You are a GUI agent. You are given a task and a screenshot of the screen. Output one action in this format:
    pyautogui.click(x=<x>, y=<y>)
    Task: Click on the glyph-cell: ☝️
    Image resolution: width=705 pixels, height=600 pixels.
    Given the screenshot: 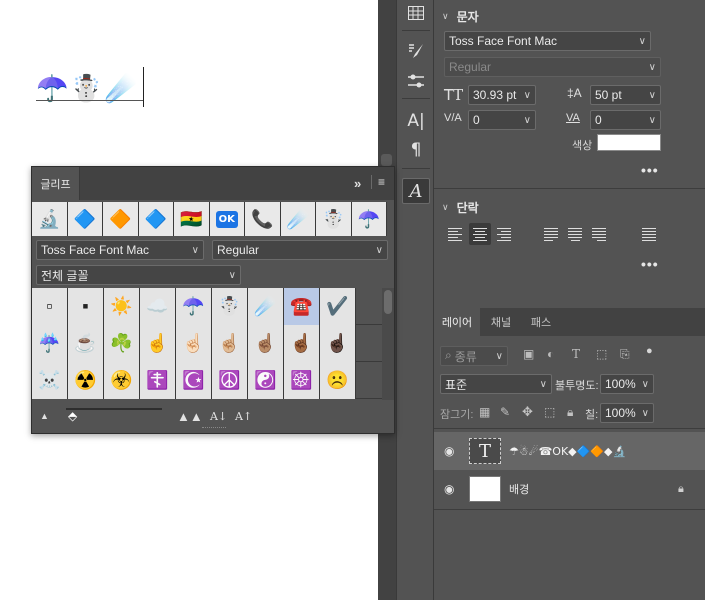 What is the action you would take?
    pyautogui.click(x=158, y=343)
    